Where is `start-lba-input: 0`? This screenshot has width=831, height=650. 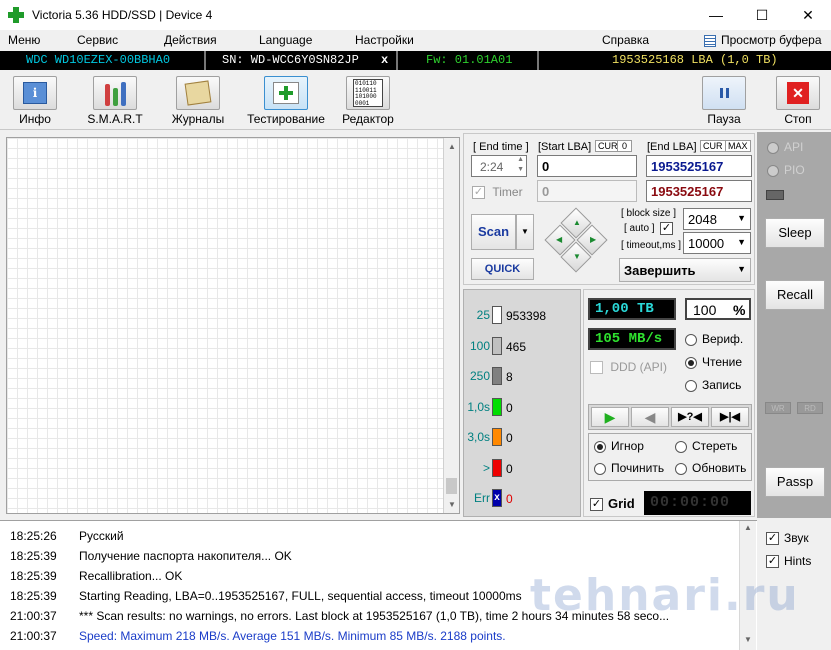
start-lba-input: 0 is located at coordinates (587, 166).